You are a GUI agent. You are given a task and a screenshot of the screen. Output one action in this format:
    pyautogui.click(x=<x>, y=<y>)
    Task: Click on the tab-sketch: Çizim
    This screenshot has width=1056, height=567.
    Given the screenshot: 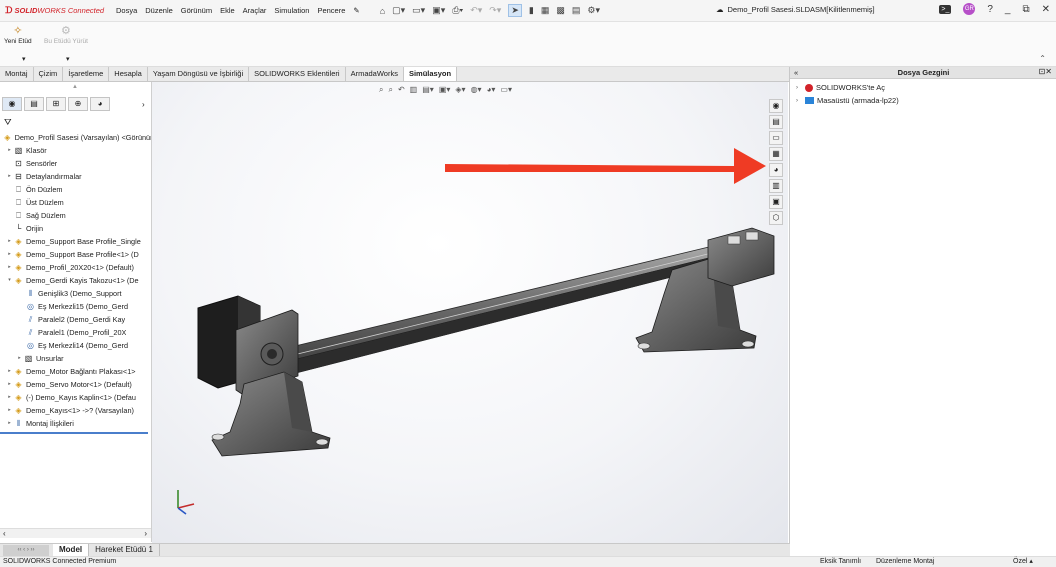 What is the action you would take?
    pyautogui.click(x=49, y=74)
    